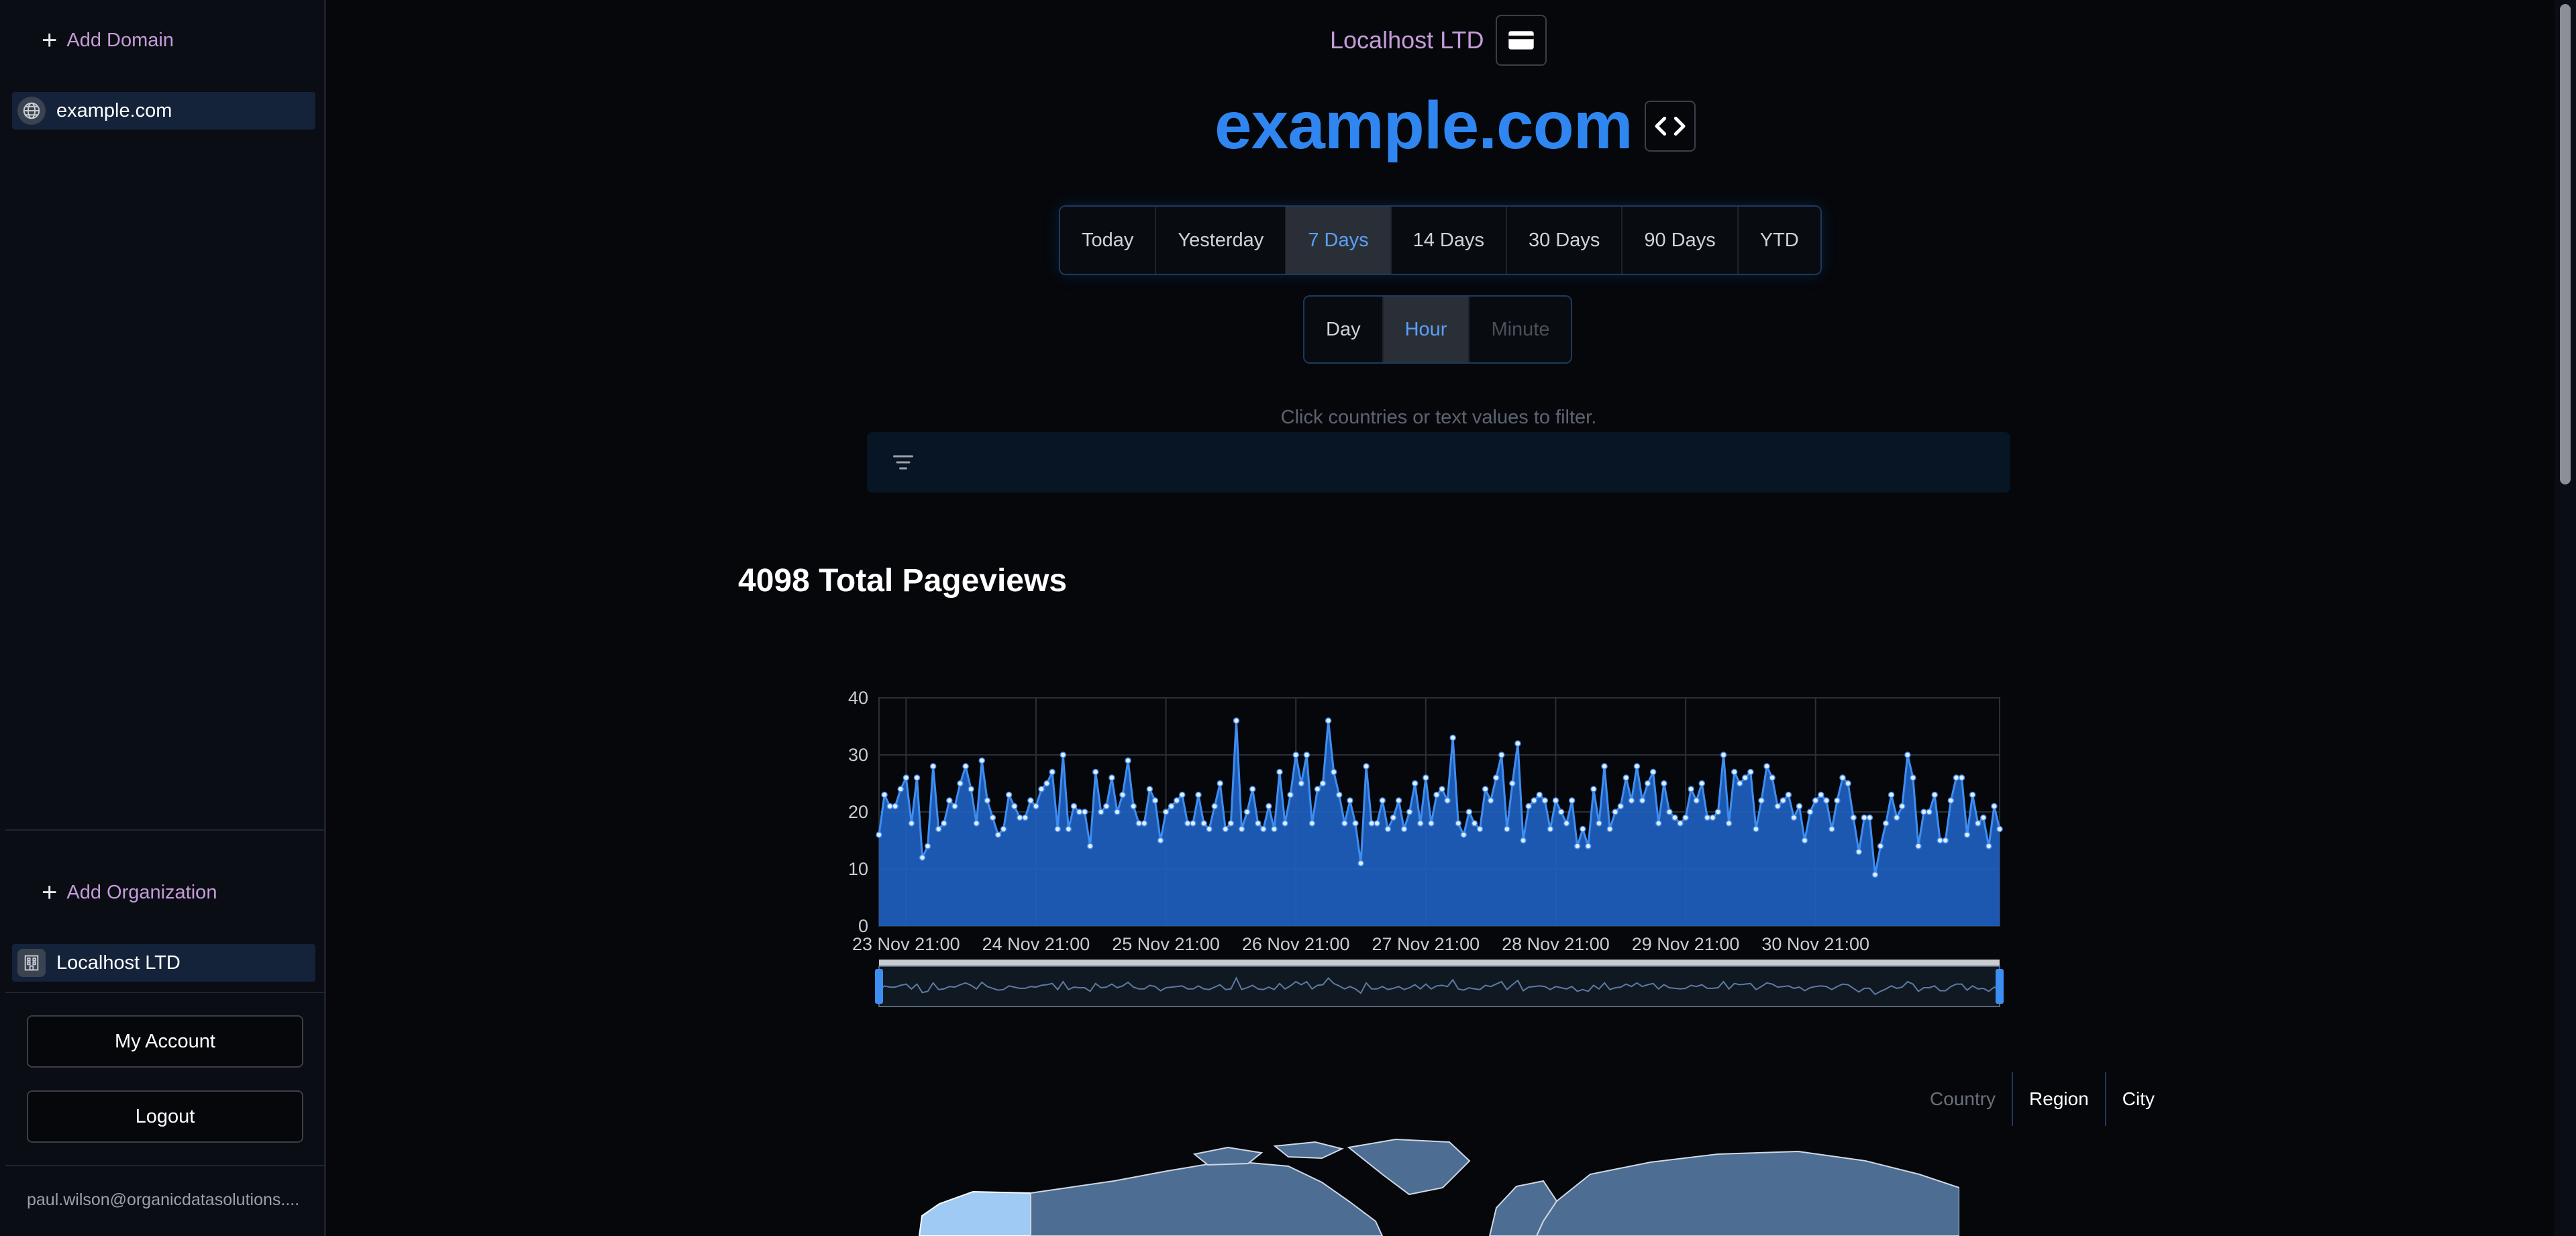  Describe the element at coordinates (1339, 240) in the screenshot. I see `range-option: 7 Days` at that location.